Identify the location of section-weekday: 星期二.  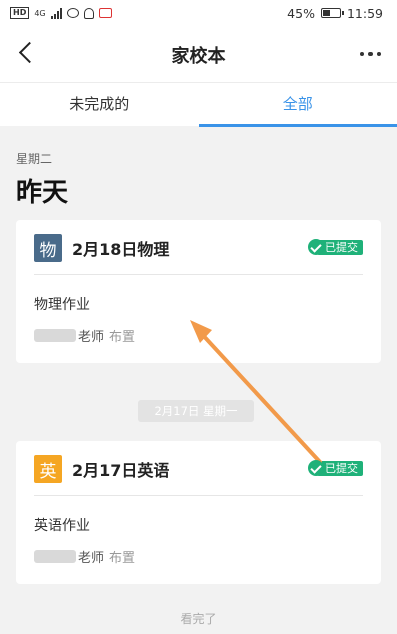
(34, 159).